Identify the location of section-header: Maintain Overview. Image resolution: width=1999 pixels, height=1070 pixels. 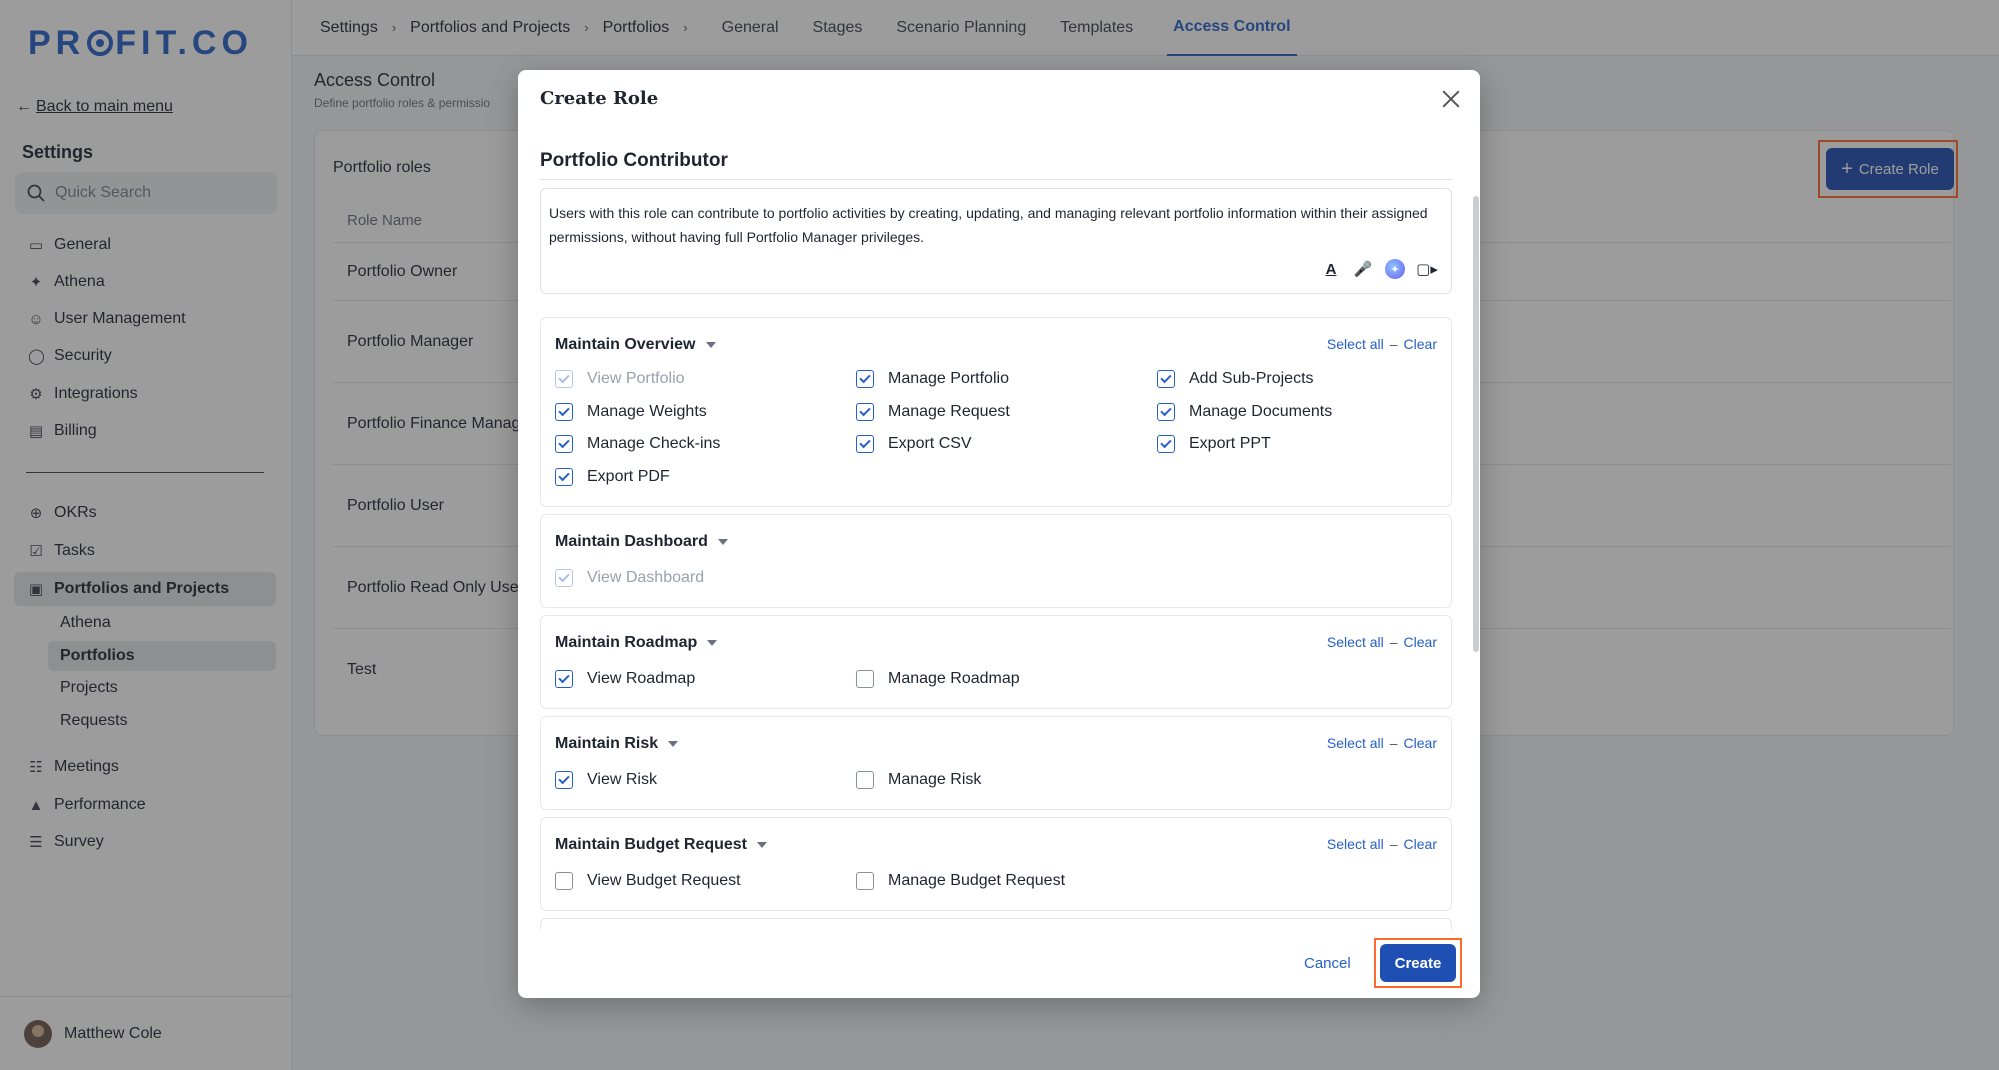
(635, 345).